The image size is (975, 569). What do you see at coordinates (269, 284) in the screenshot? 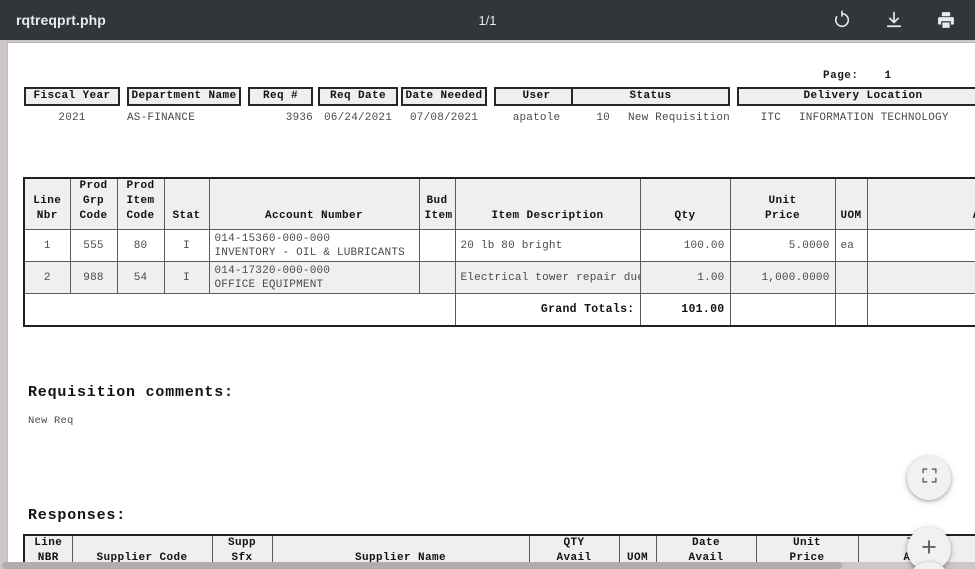
I see `cell-account-name: OFFICE EQUIPMENT` at bounding box center [269, 284].